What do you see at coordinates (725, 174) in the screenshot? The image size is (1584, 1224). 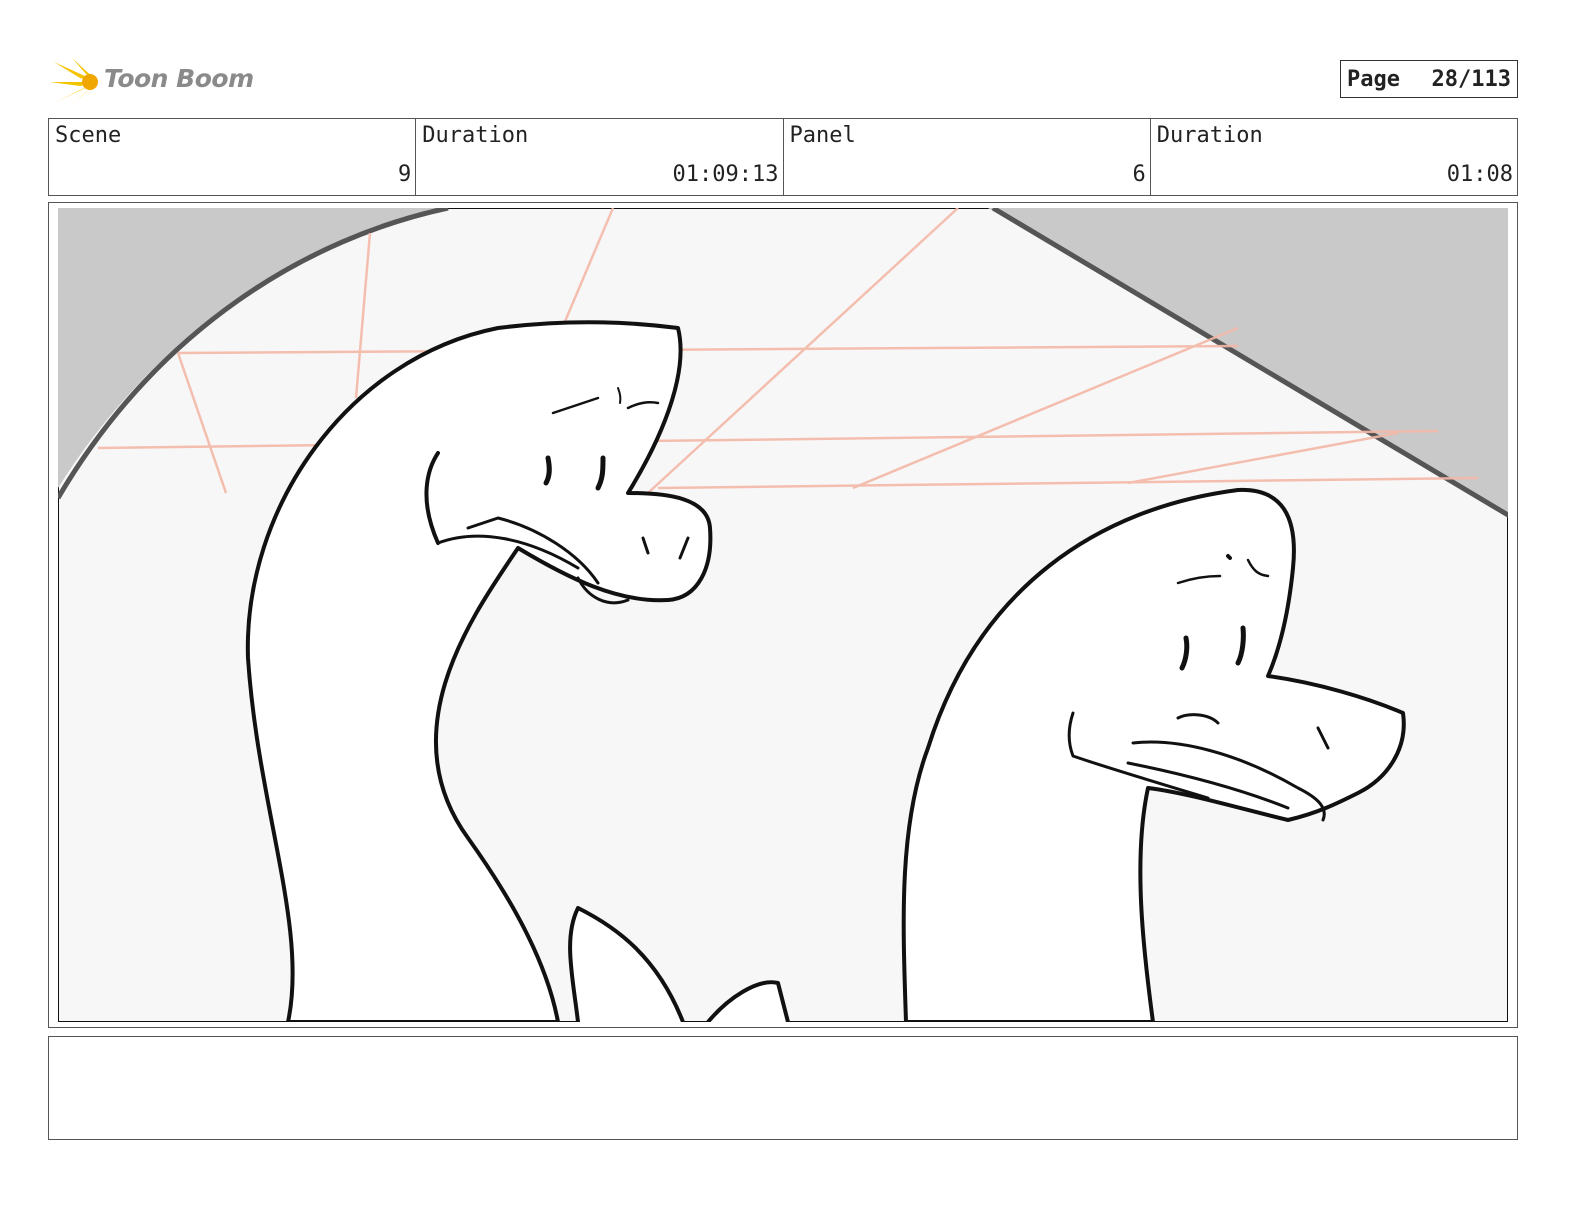 I see `scene-duration-value: 01:09:13` at bounding box center [725, 174].